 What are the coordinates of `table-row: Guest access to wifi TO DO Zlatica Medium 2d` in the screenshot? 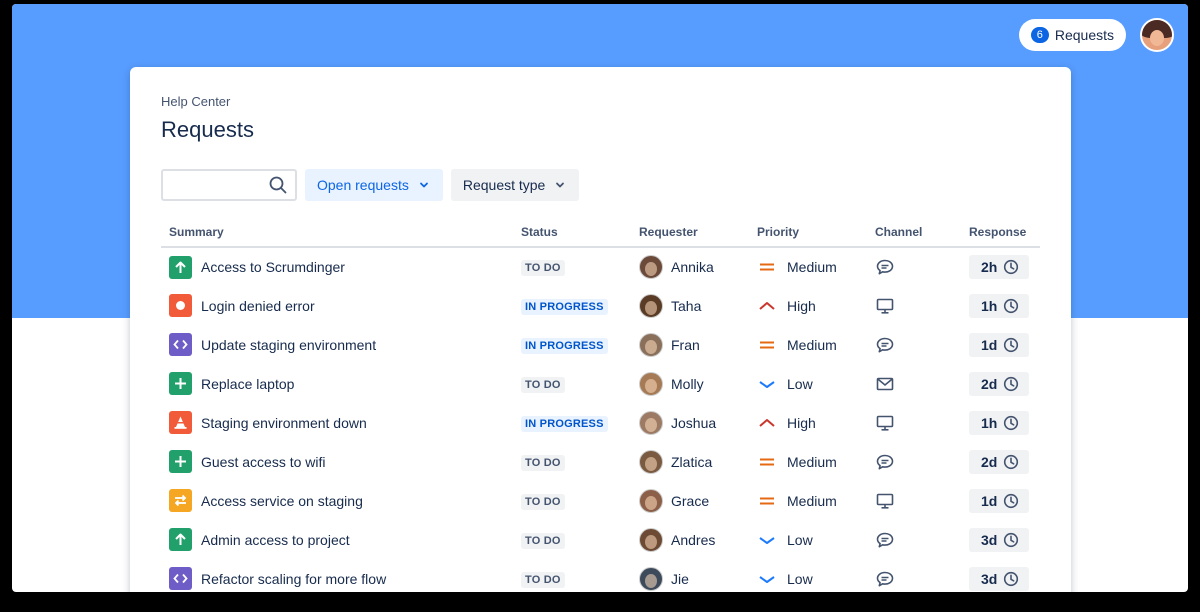 It's located at (600, 461).